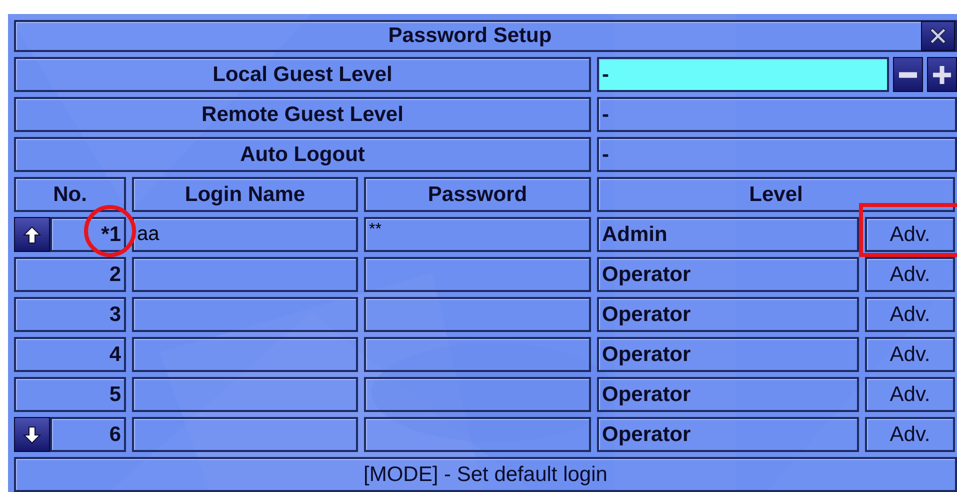 The height and width of the screenshot is (492, 957). I want to click on table-cell: 6, so click(88, 434).